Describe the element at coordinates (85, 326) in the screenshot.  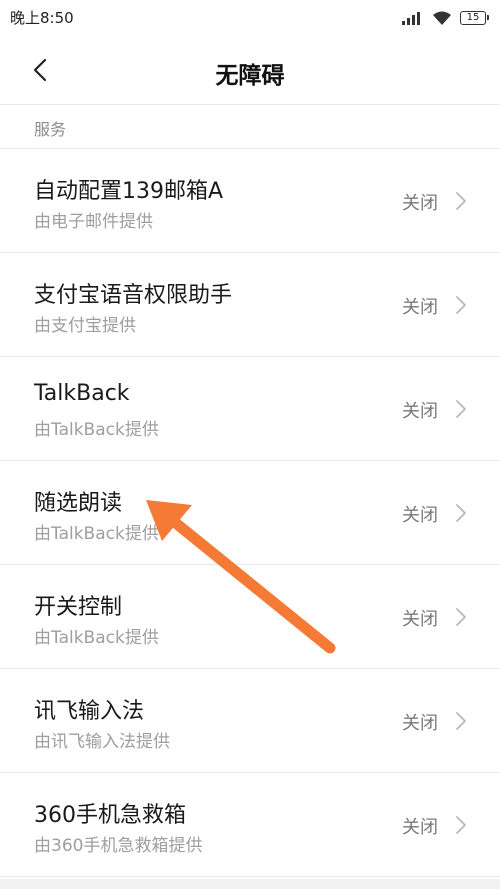
I see `item-subtitle: 由支付宝提供` at that location.